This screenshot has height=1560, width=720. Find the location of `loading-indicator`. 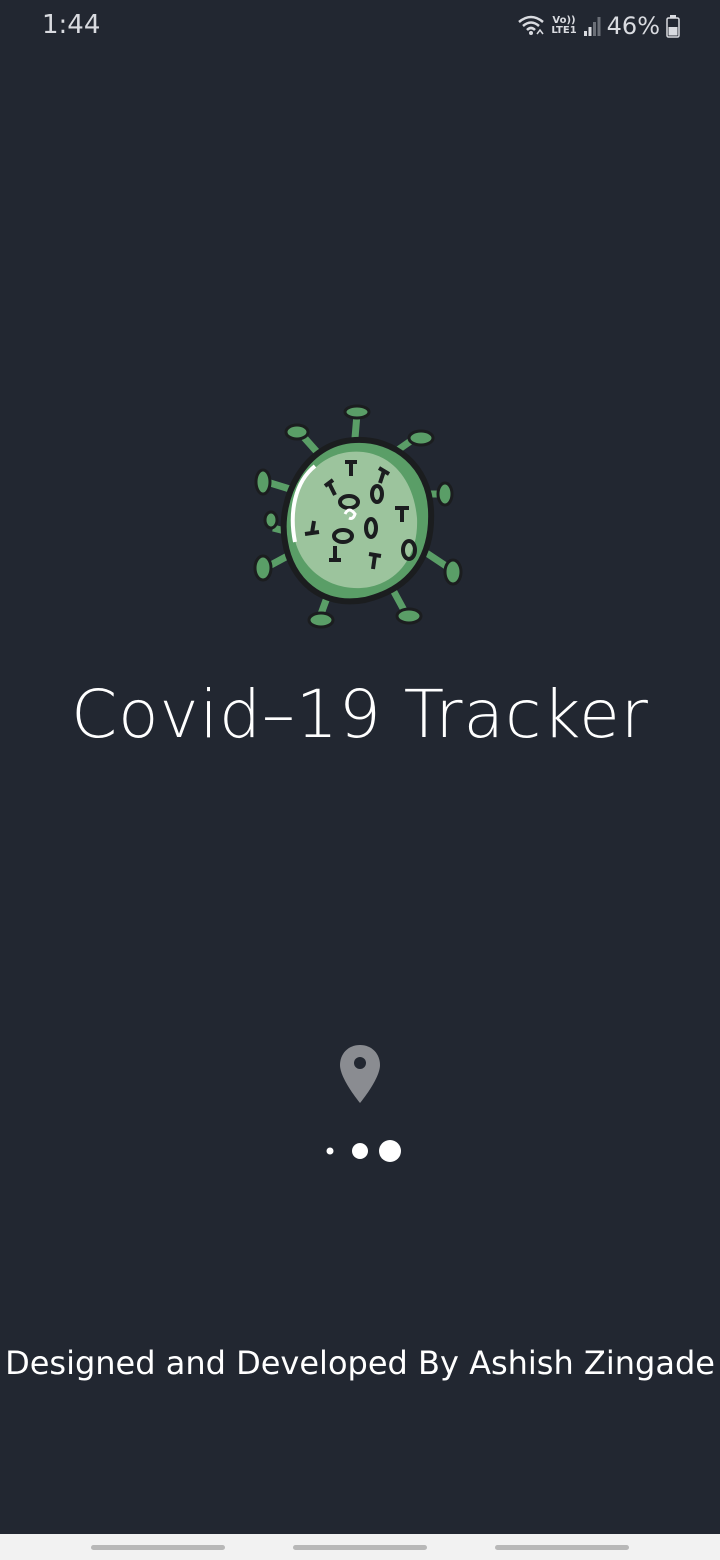

loading-indicator is located at coordinates (363, 1151).